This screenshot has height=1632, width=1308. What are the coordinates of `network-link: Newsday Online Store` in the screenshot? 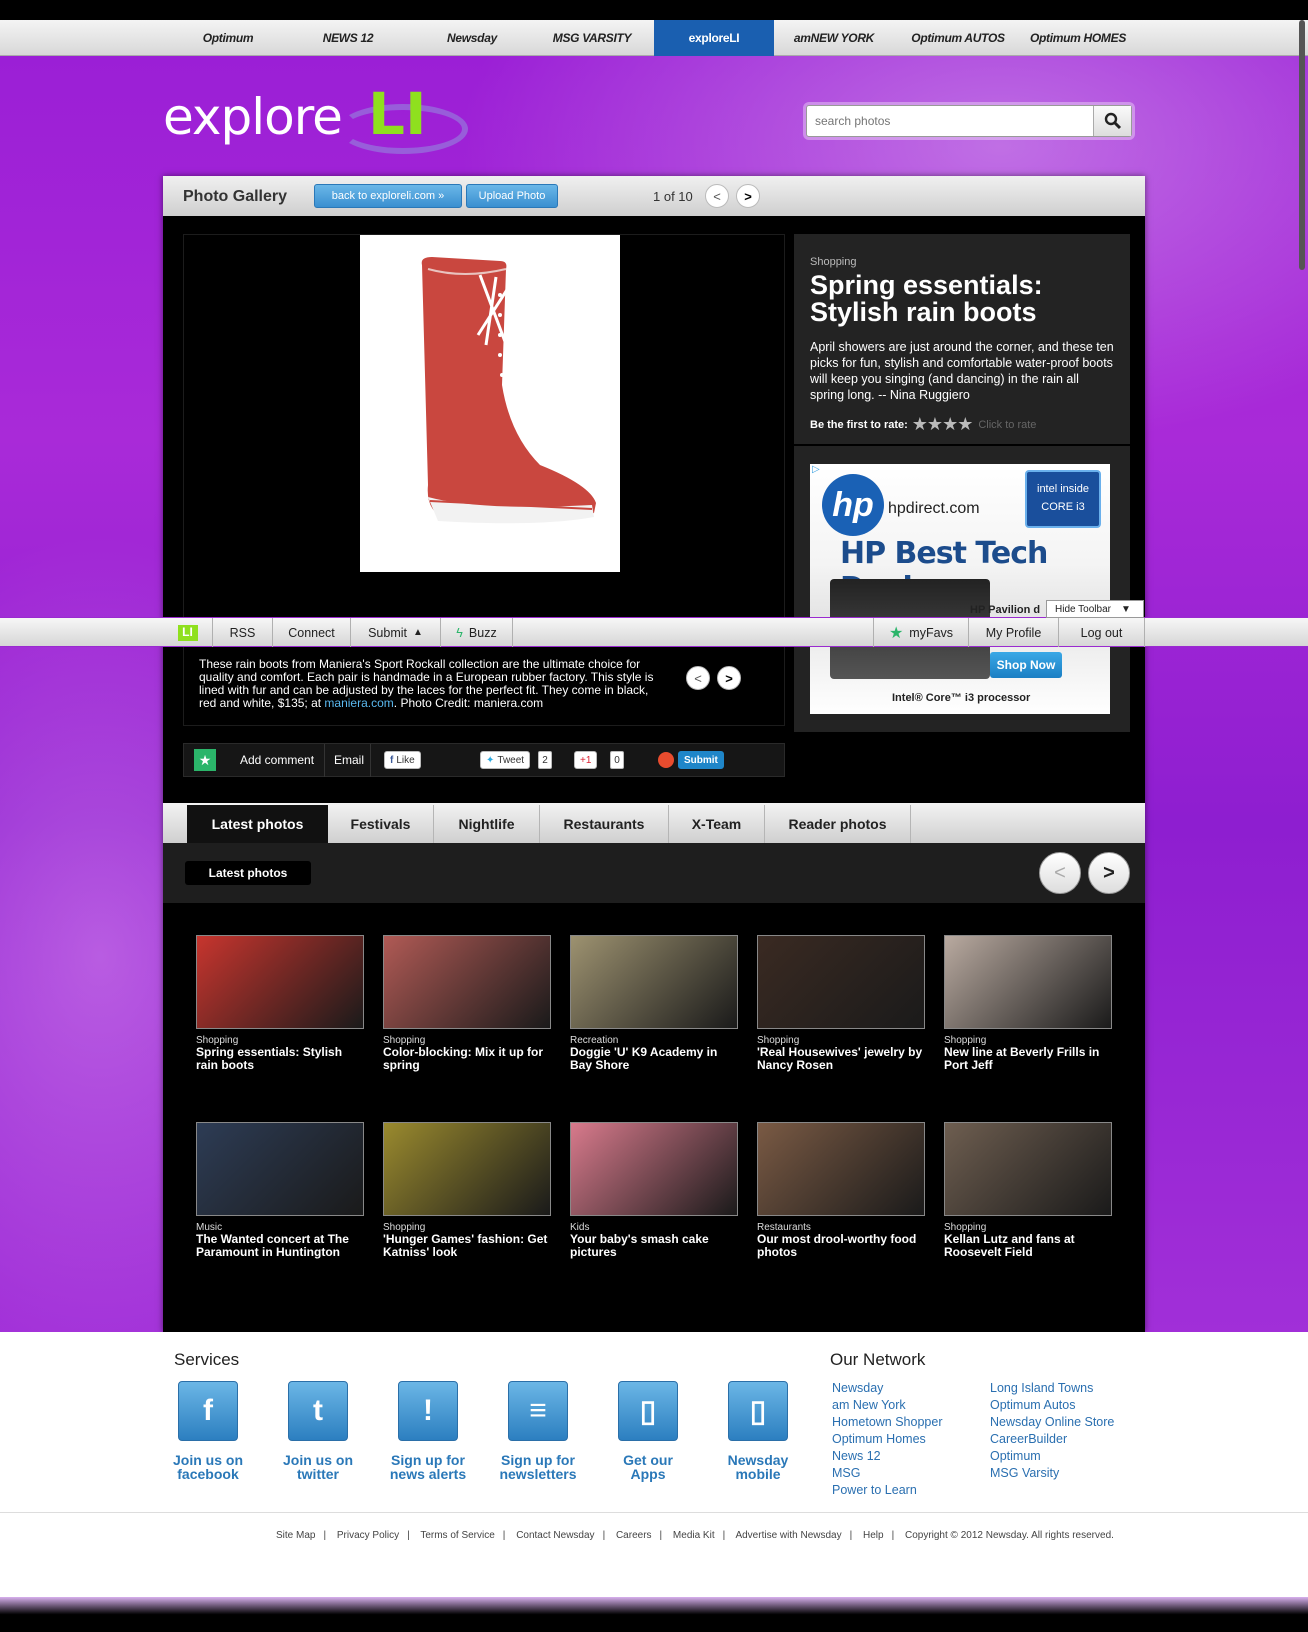 It's located at (1052, 1422).